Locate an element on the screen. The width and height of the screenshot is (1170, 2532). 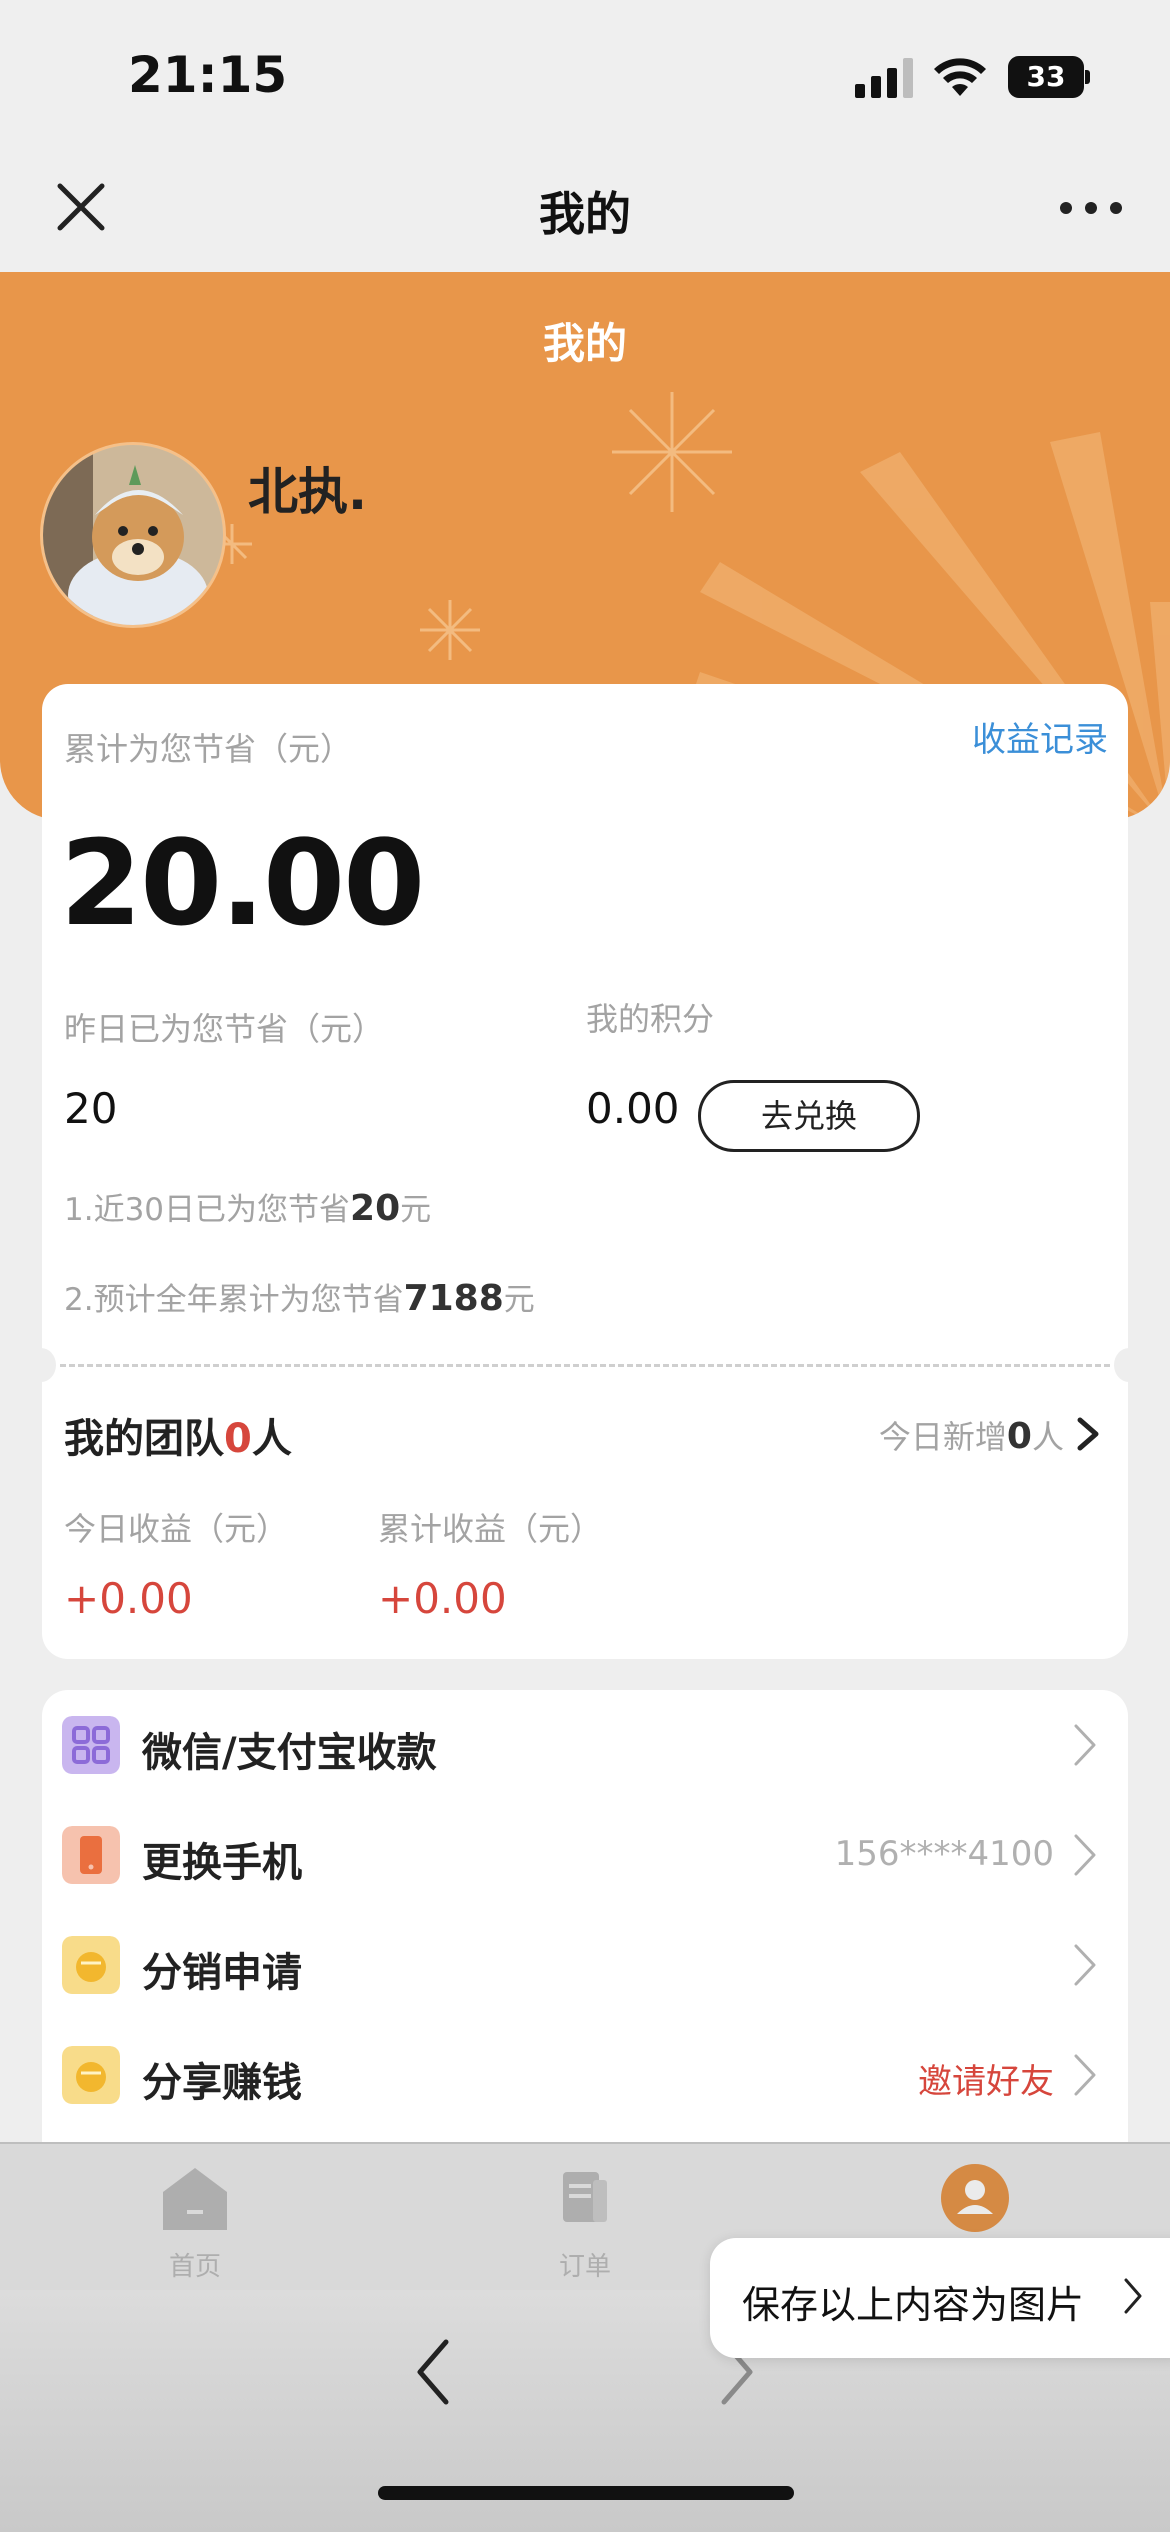
battery-icon: 33 is located at coordinates (1049, 77).